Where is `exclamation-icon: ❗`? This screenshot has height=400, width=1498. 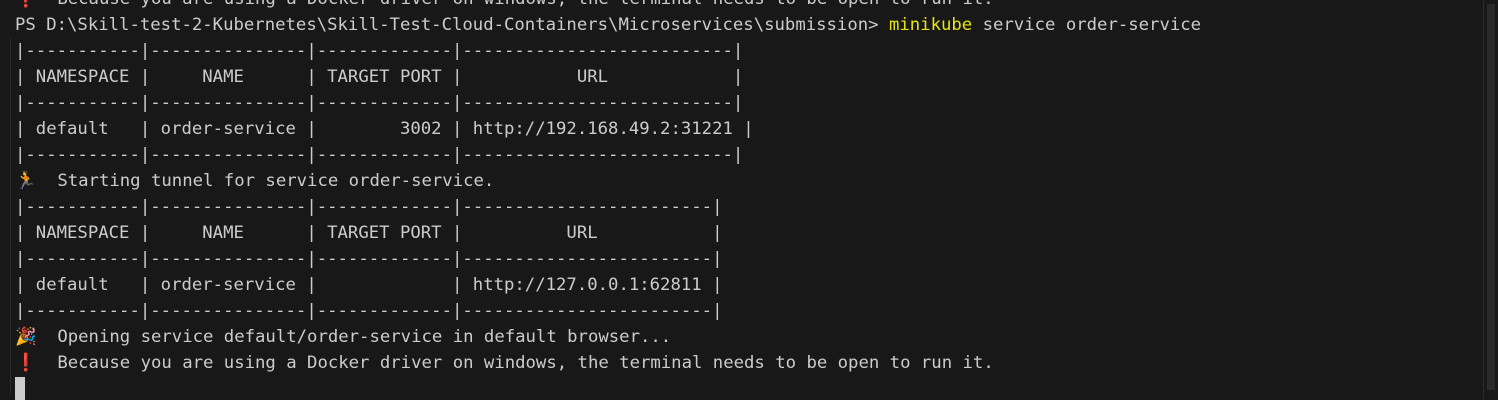
exclamation-icon: ❗ is located at coordinates (26, 363).